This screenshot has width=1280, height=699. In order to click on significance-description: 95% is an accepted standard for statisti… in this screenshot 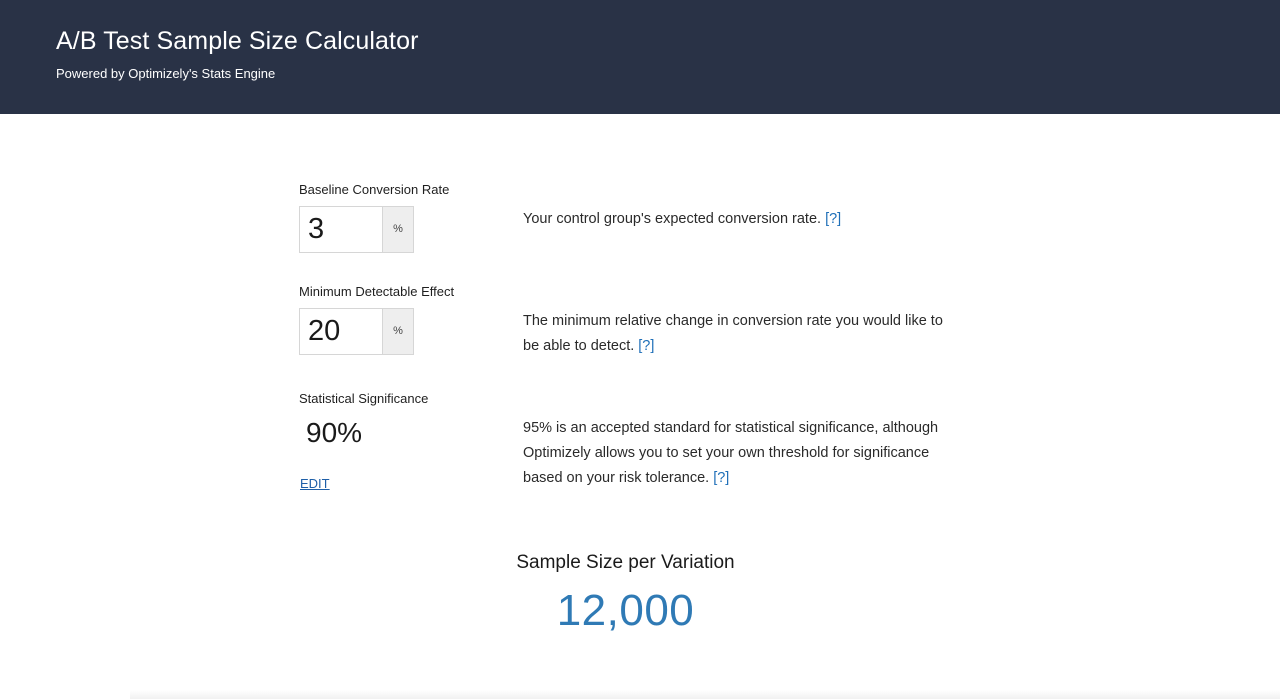, I will do `click(731, 453)`.